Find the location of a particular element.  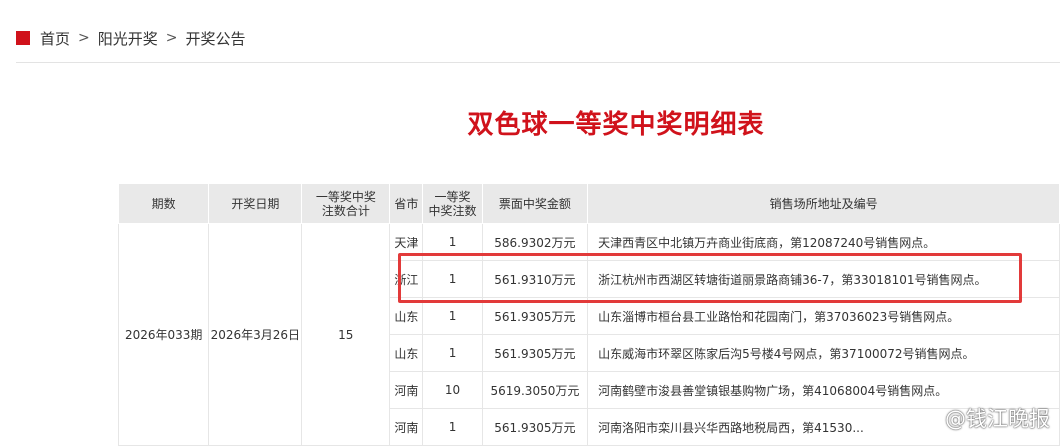

col-header-total-wins: 一等奖中奖 注数合计 is located at coordinates (346, 203).